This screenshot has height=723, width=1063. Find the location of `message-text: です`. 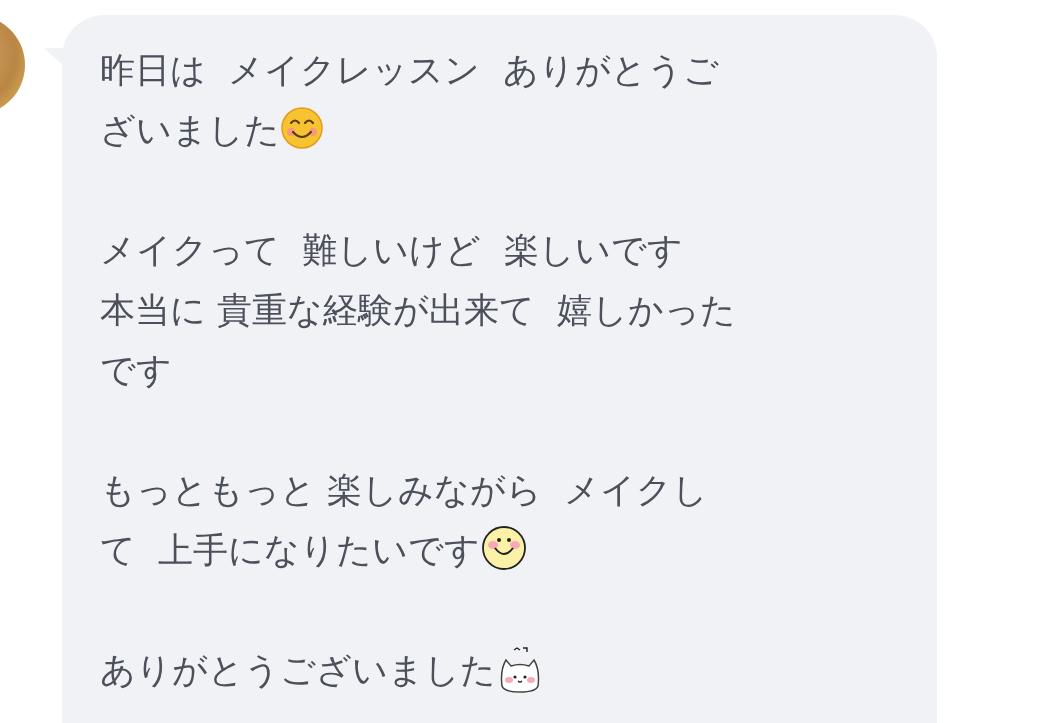

message-text: です is located at coordinates (136, 370).